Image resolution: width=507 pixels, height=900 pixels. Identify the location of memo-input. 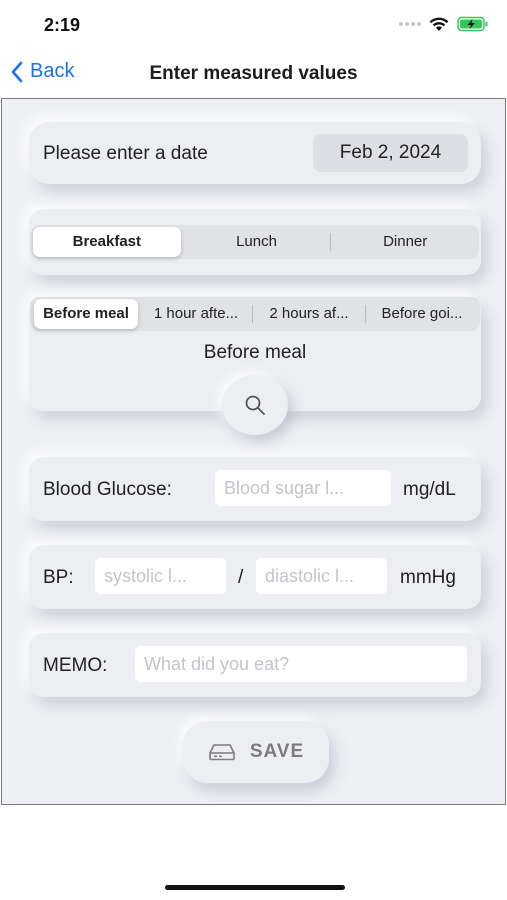
(301, 664).